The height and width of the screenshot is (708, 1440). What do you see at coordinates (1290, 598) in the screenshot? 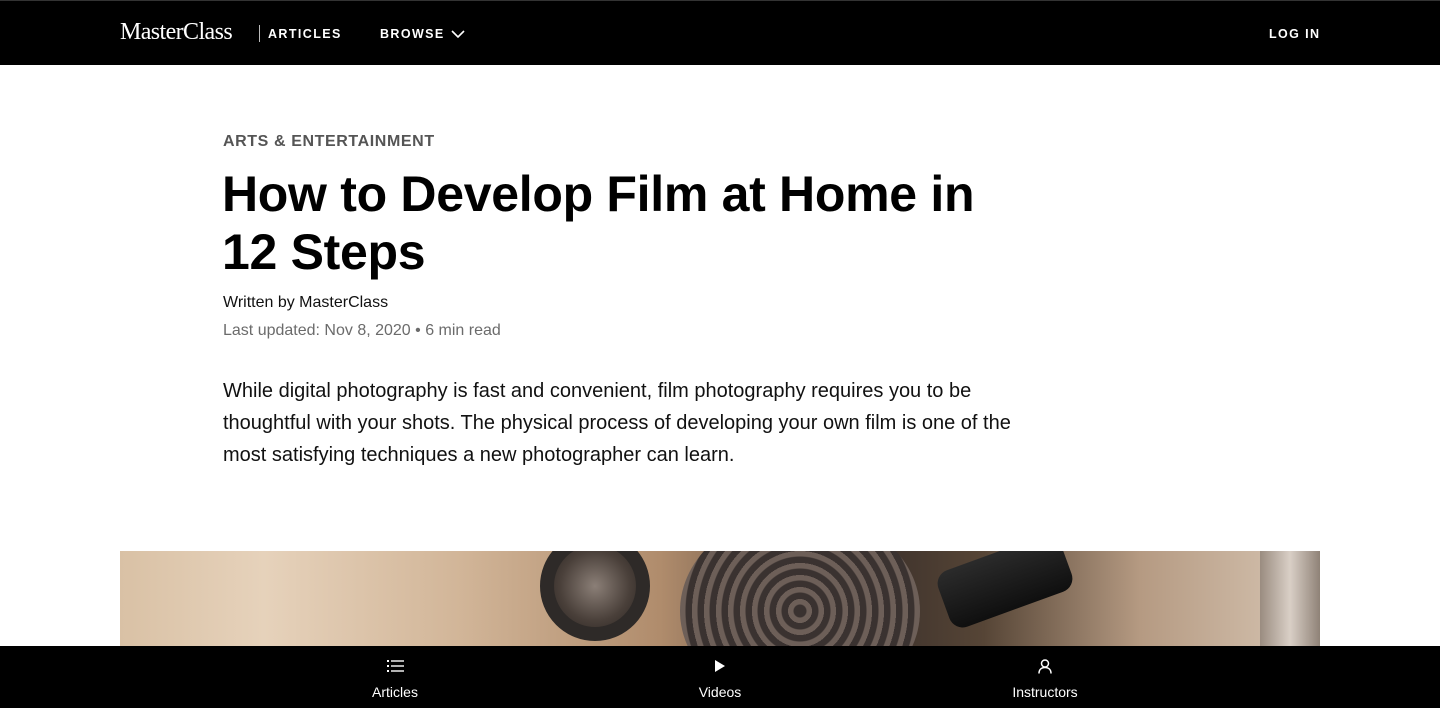
I see `bottle-illustration` at bounding box center [1290, 598].